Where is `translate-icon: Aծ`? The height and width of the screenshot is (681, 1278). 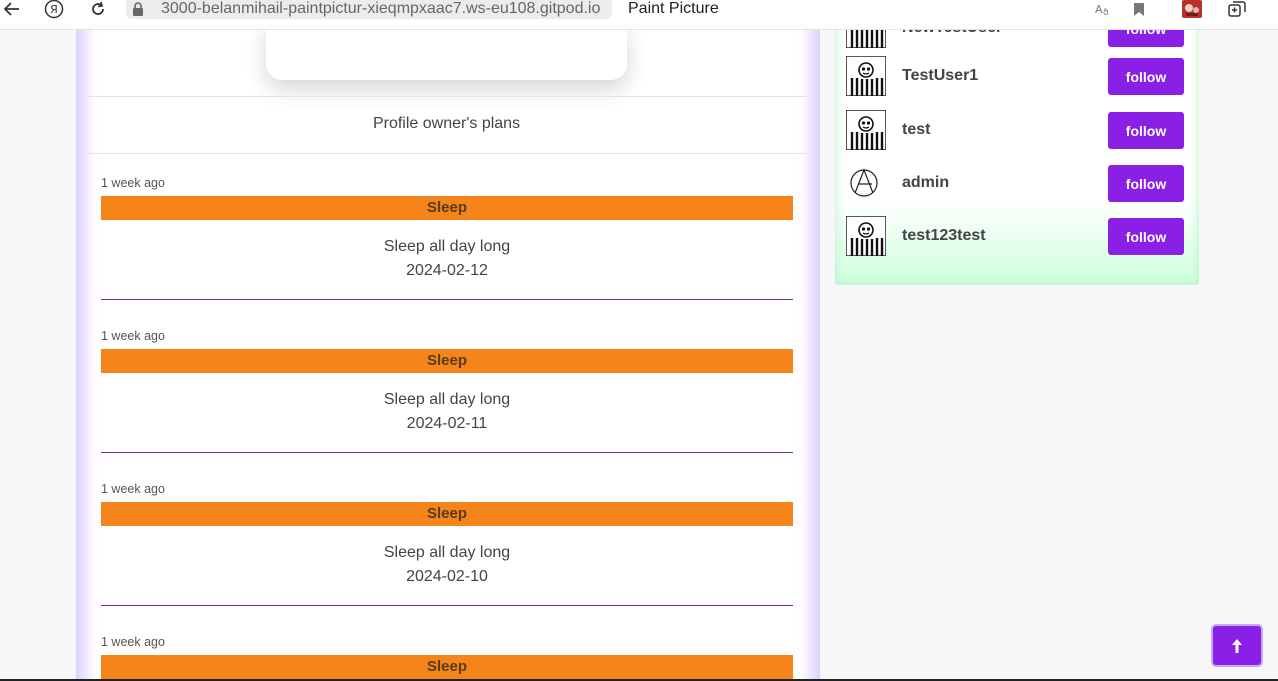
translate-icon: Aծ is located at coordinates (1104, 9).